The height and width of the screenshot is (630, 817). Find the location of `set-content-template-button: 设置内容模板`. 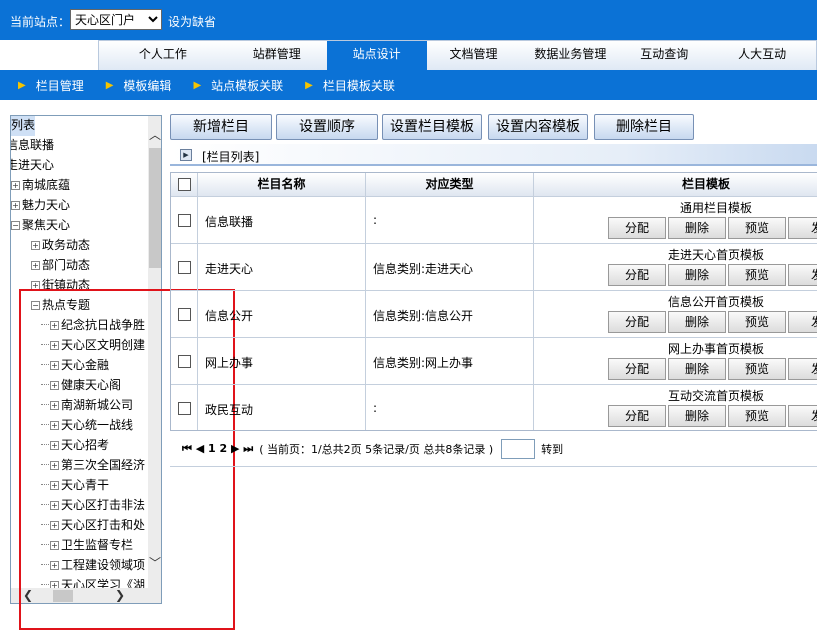

set-content-template-button: 设置内容模板 is located at coordinates (538, 127).